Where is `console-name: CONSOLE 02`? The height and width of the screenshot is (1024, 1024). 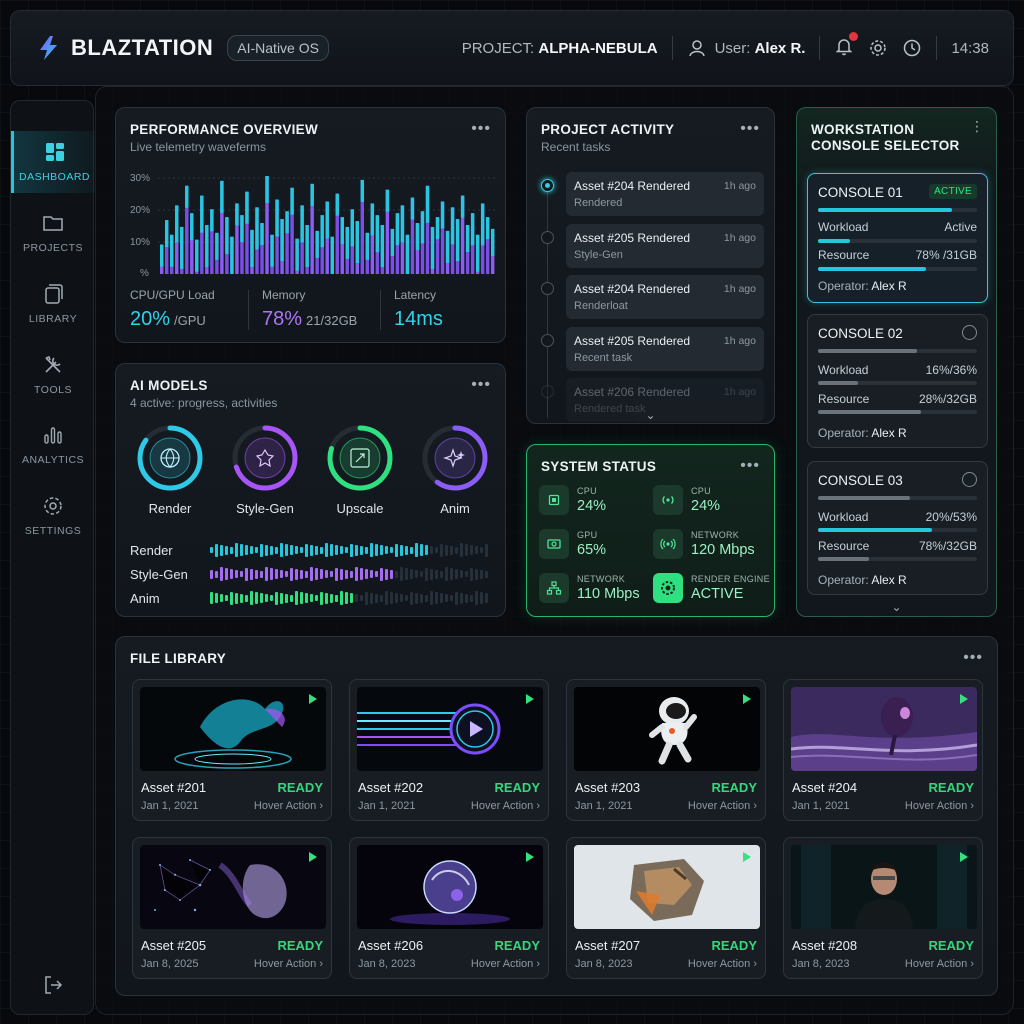 console-name: CONSOLE 02 is located at coordinates (860, 333).